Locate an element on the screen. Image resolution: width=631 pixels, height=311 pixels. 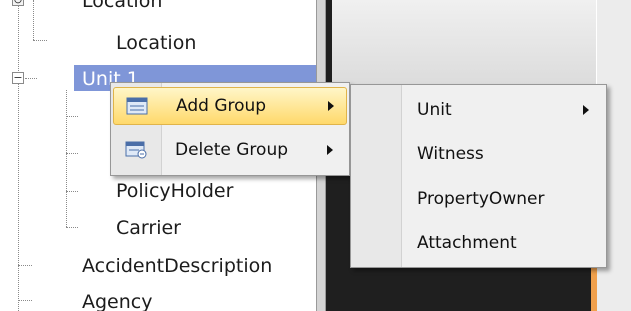
delete-group-icon is located at coordinates (136, 150).